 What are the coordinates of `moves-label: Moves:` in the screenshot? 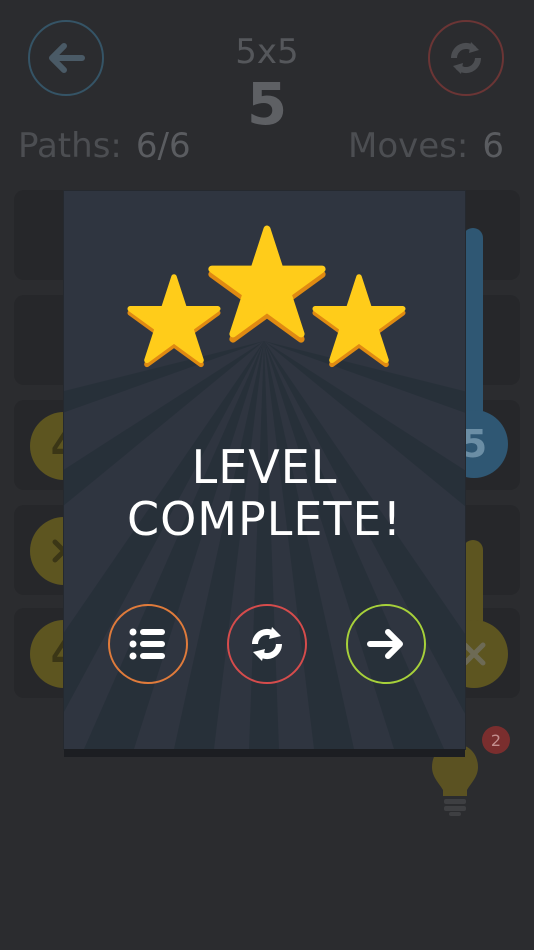 It's located at (408, 146).